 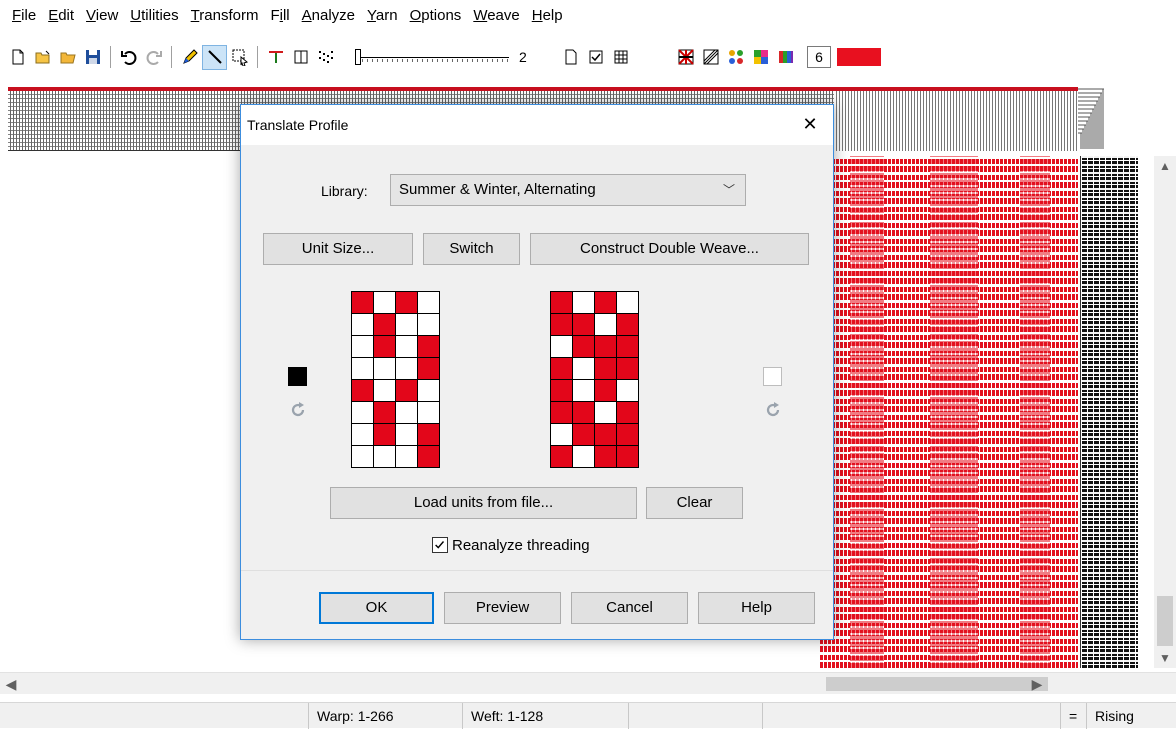 I want to click on current-color-swatch, so click(x=859, y=57).